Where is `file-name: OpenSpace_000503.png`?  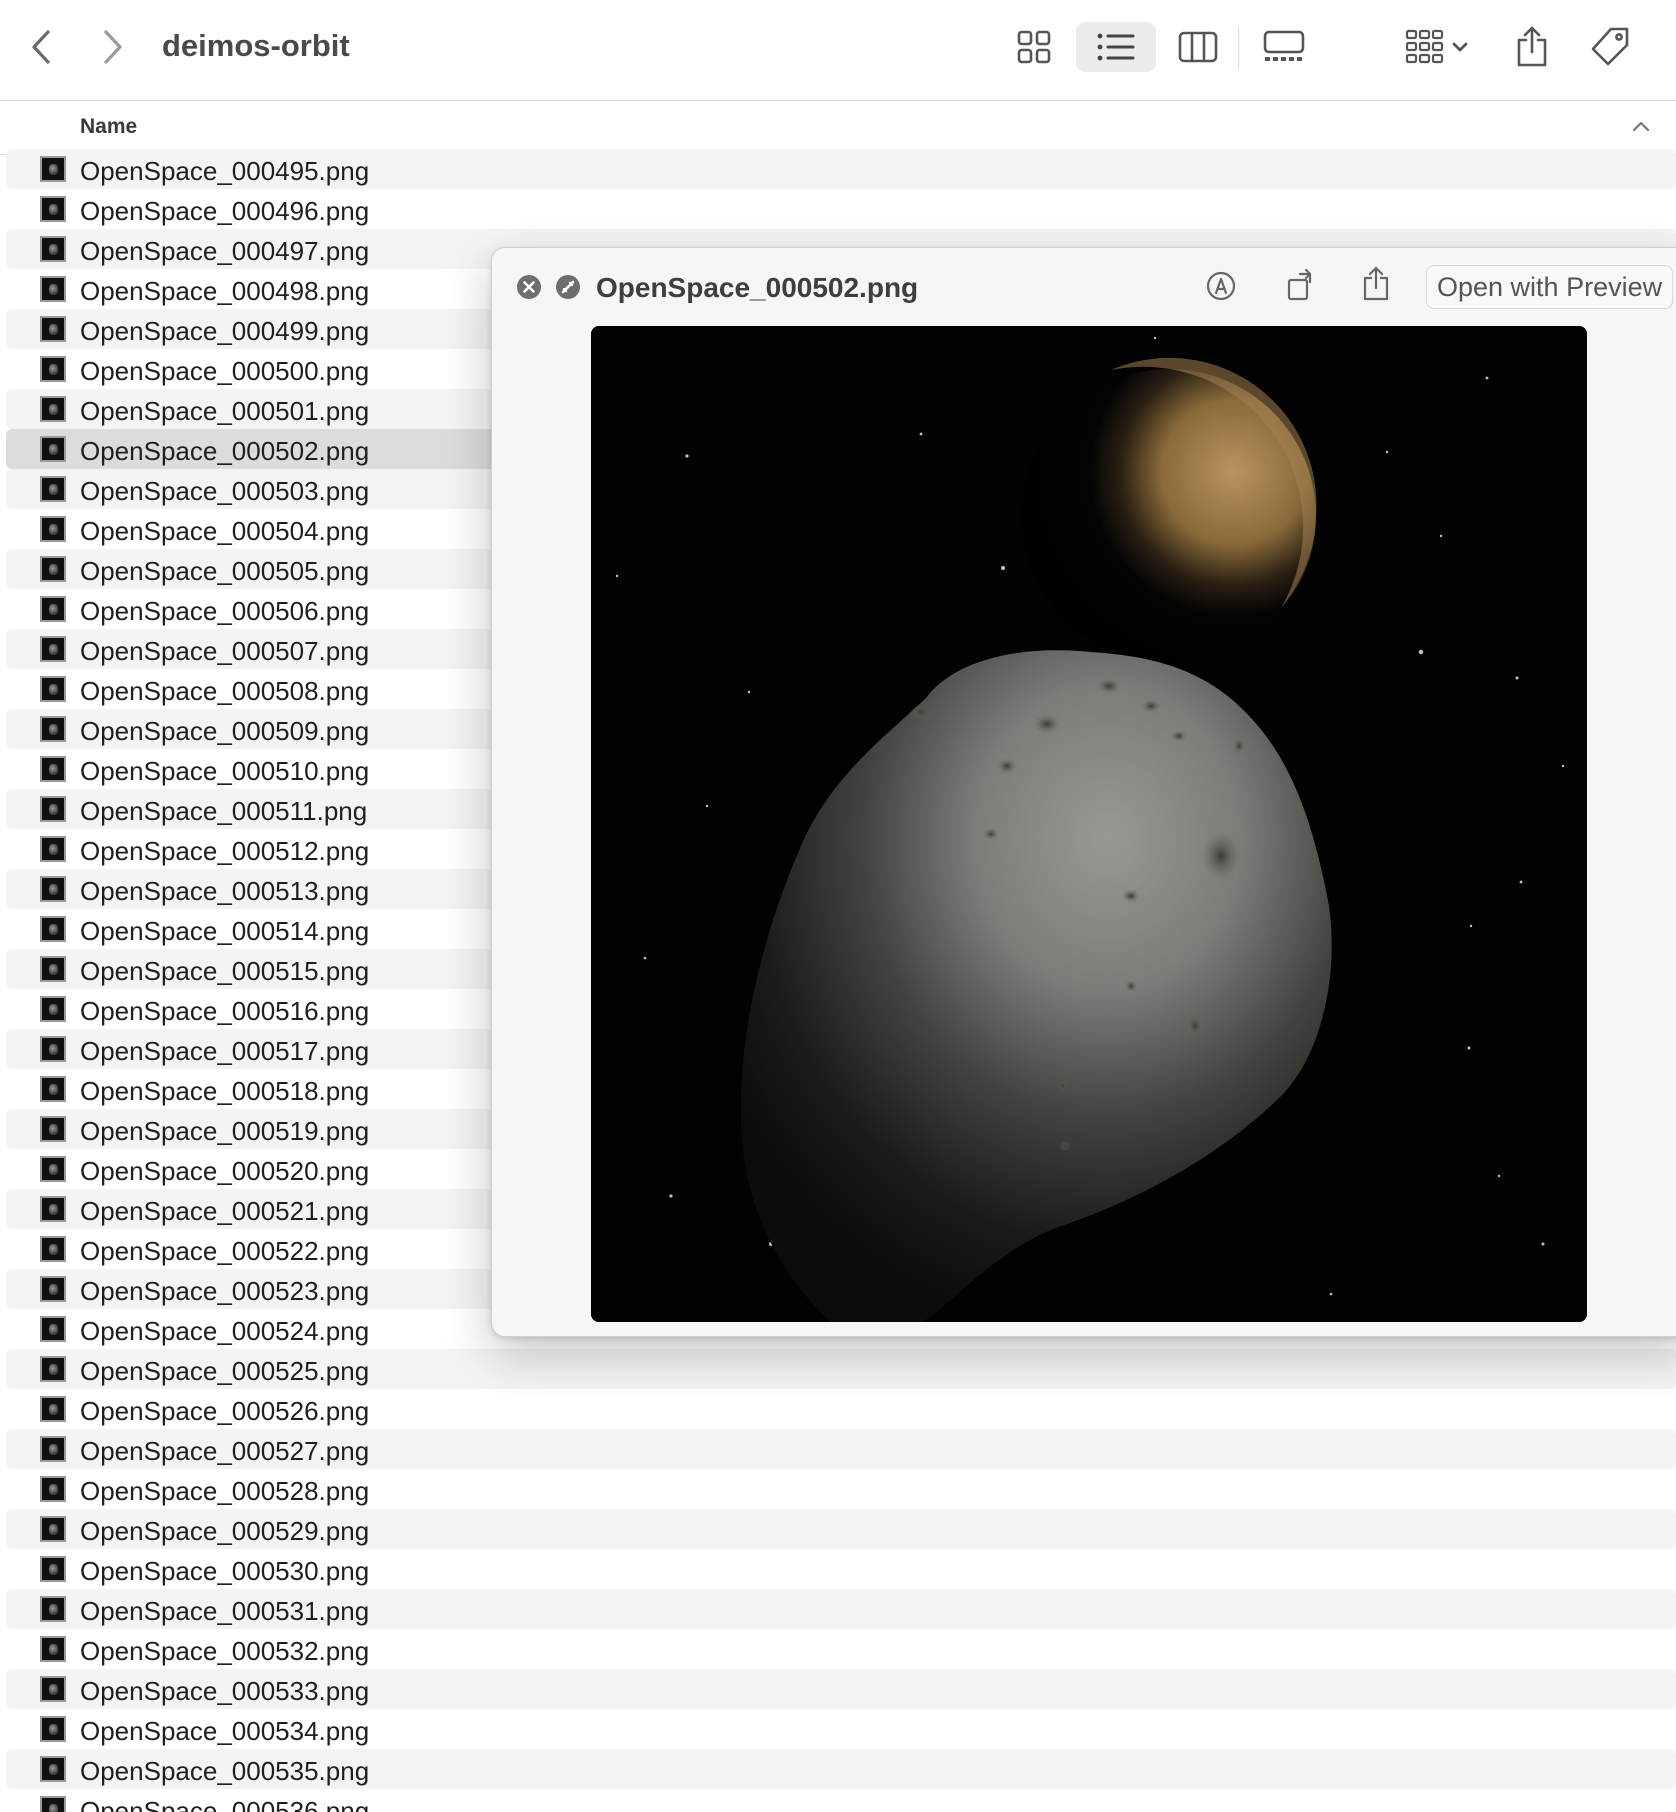
file-name: OpenSpace_000503.png is located at coordinates (225, 491).